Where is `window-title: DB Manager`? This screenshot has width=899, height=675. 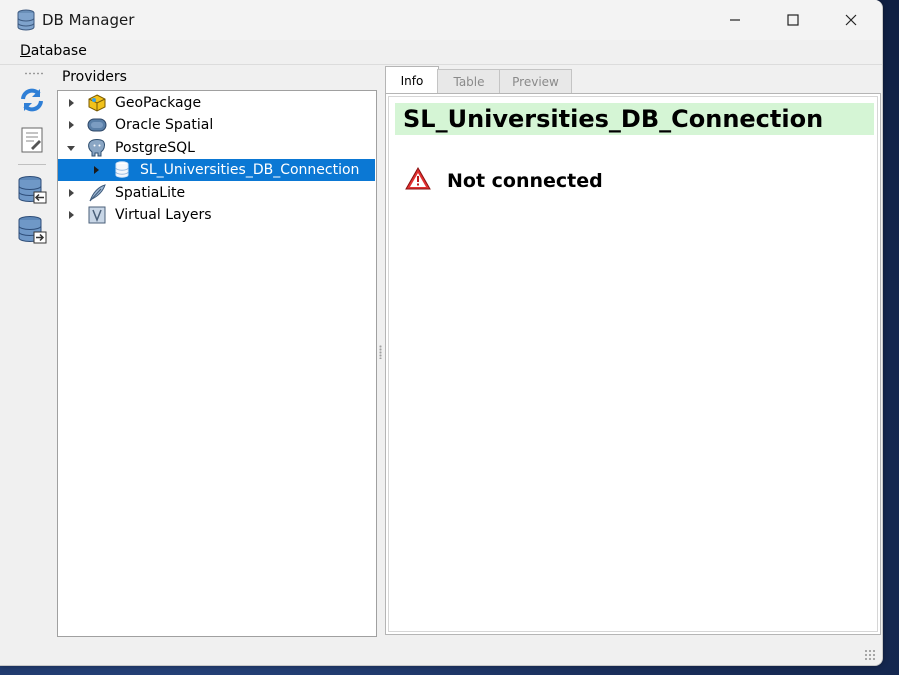 window-title: DB Manager is located at coordinates (88, 20).